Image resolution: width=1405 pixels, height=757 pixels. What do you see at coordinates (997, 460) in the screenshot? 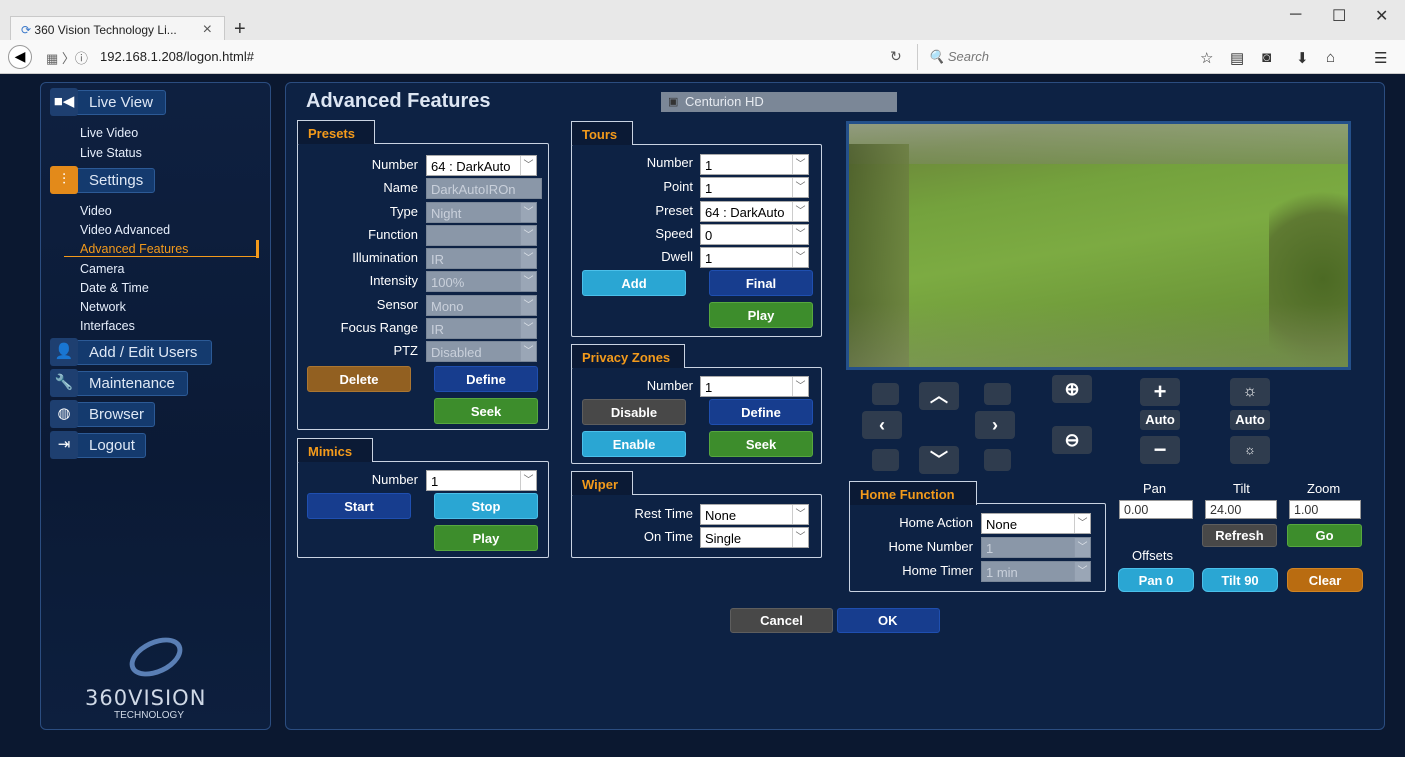
I see `ptz-down-right-button` at bounding box center [997, 460].